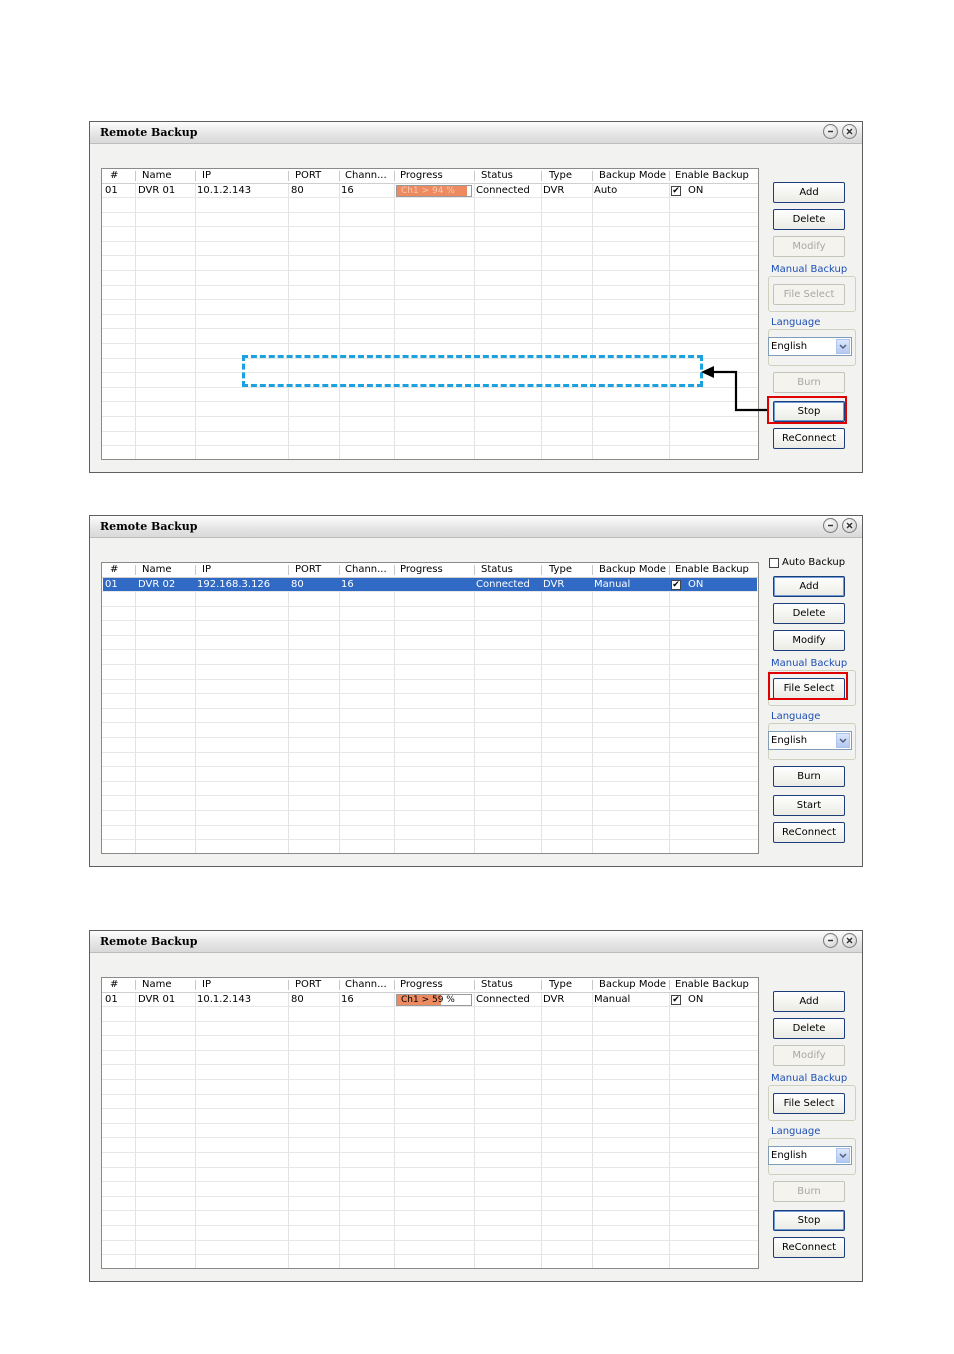 This screenshot has width=954, height=1354. Describe the element at coordinates (157, 584) in the screenshot. I see `cell-name: DVR 02` at that location.